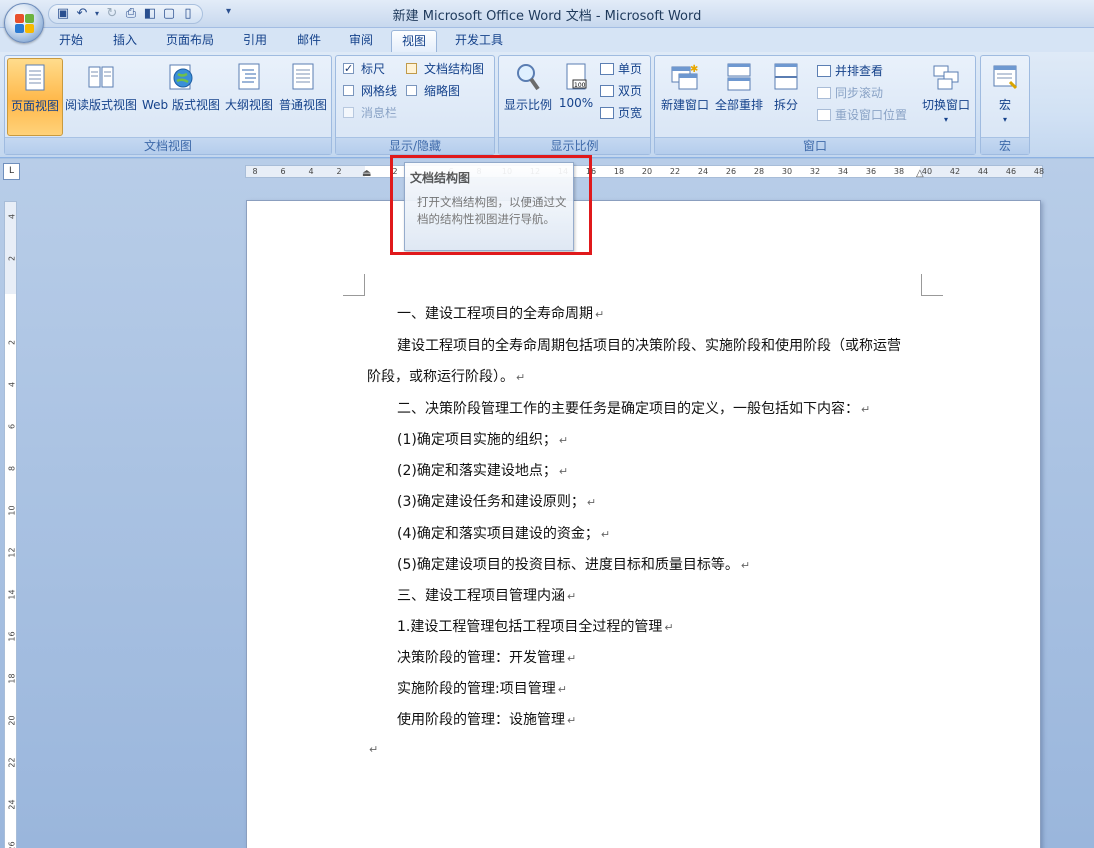  Describe the element at coordinates (414, 41) in the screenshot. I see `tab-view: 视图` at that location.